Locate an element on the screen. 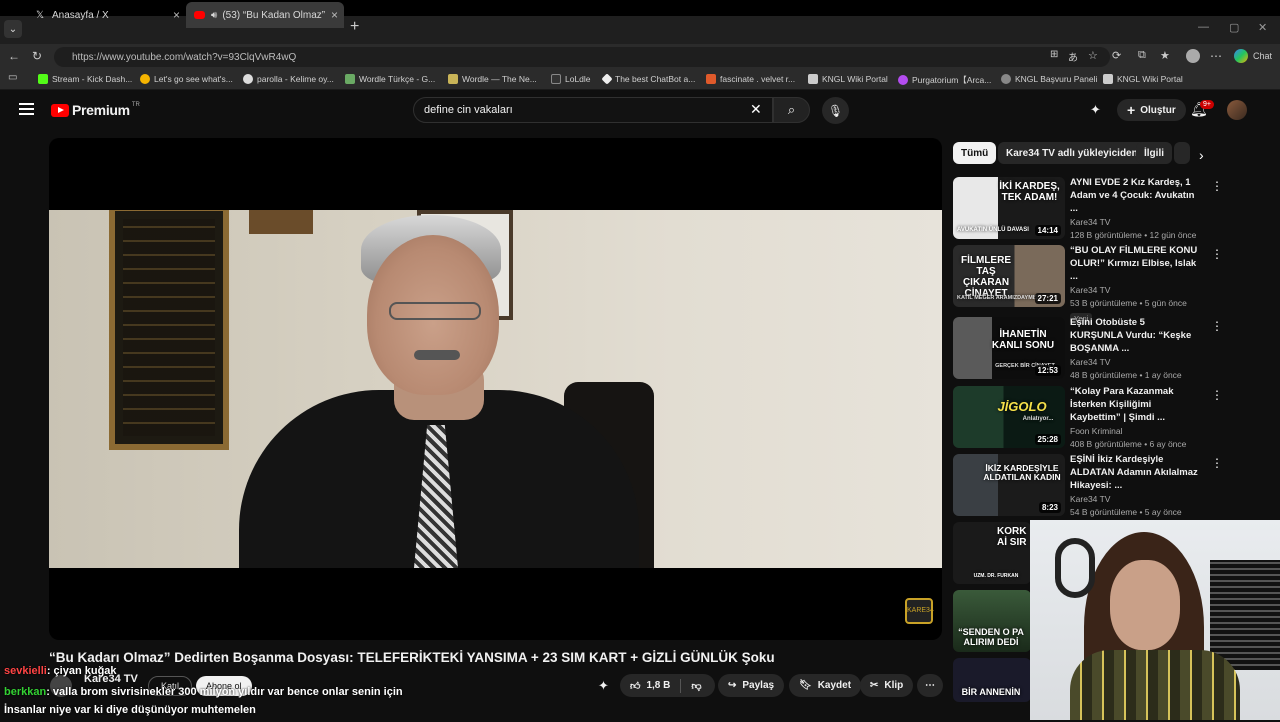 This screenshot has height=722, width=1280. copilot-icon is located at coordinates (1241, 56).